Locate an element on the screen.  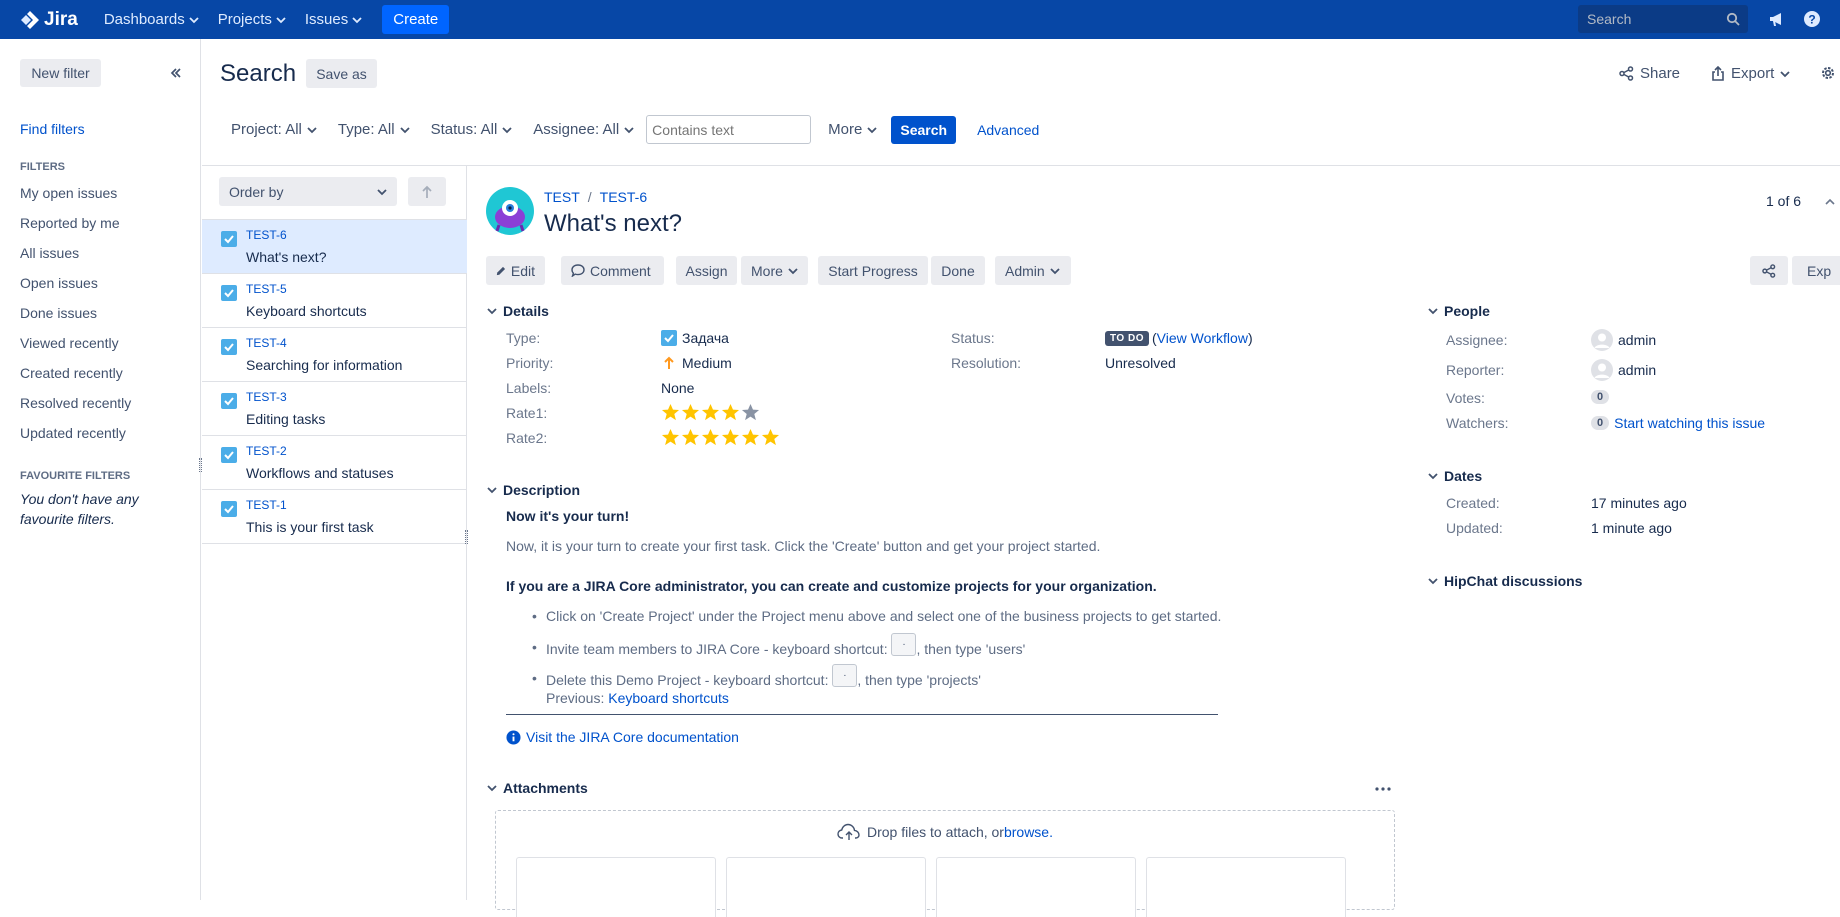
sidebar-item-all-issues: All issues is located at coordinates (49, 253).